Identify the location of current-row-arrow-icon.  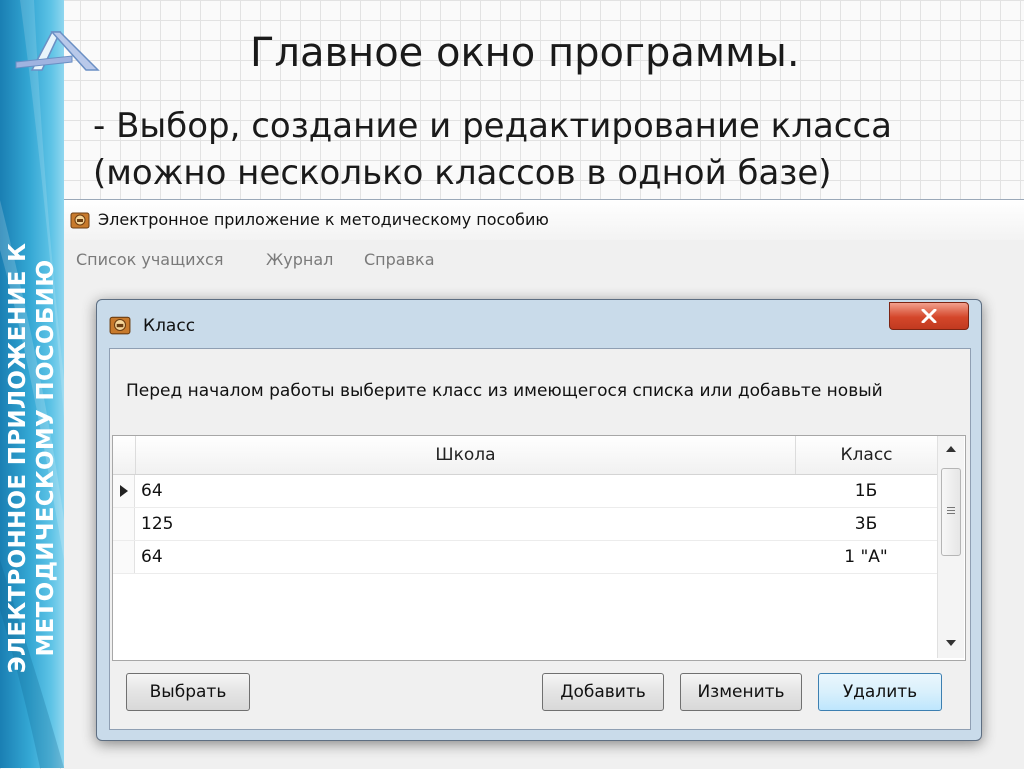
(124, 491).